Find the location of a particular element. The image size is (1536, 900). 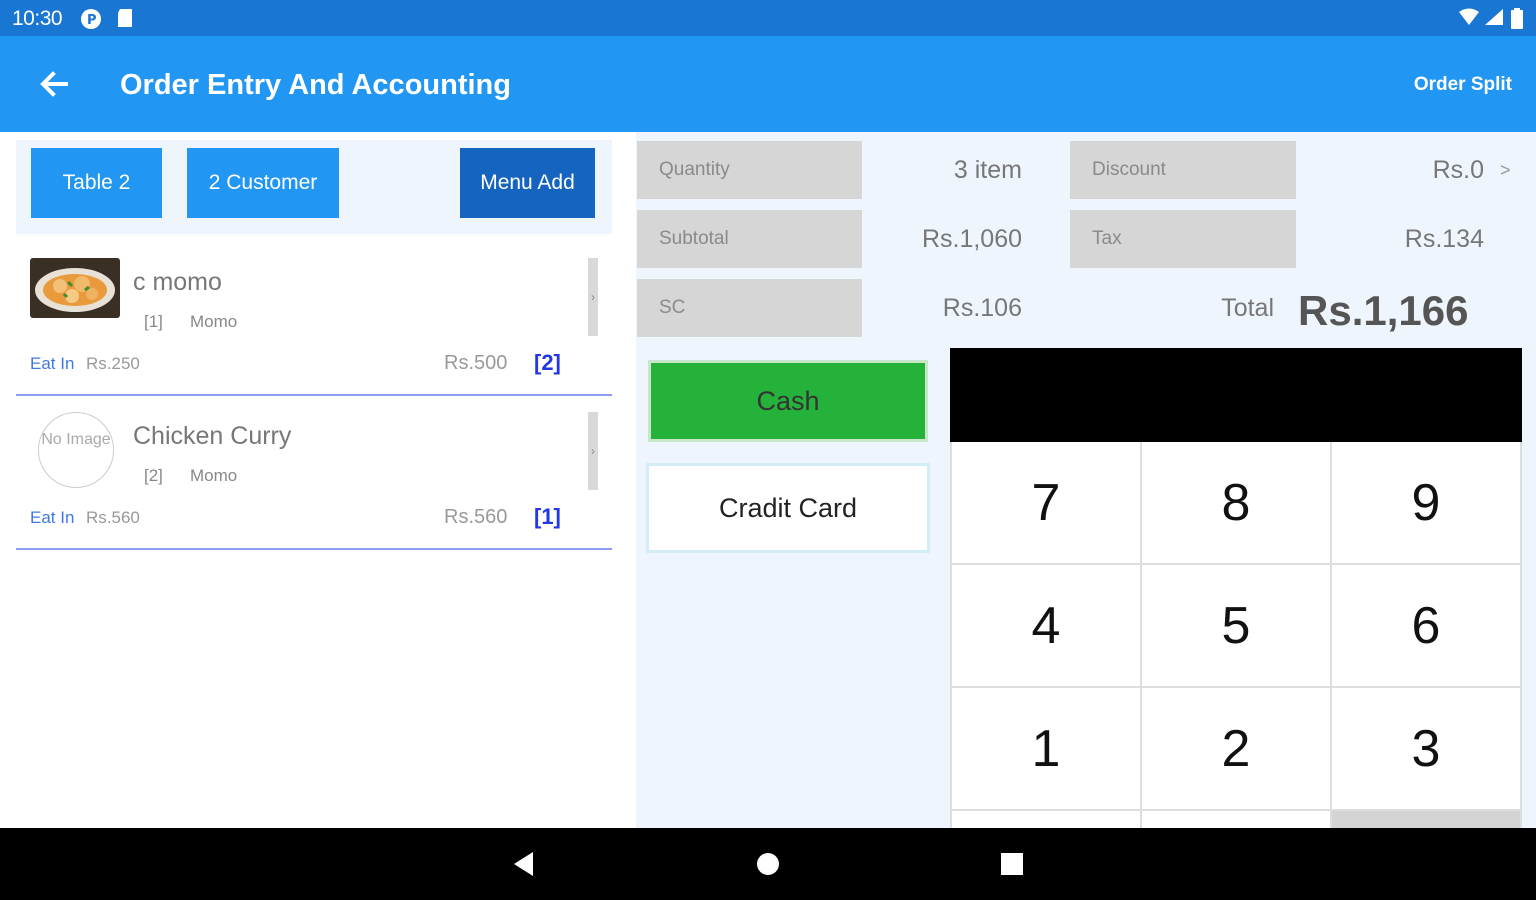

discount-label: Discount is located at coordinates (1183, 170).